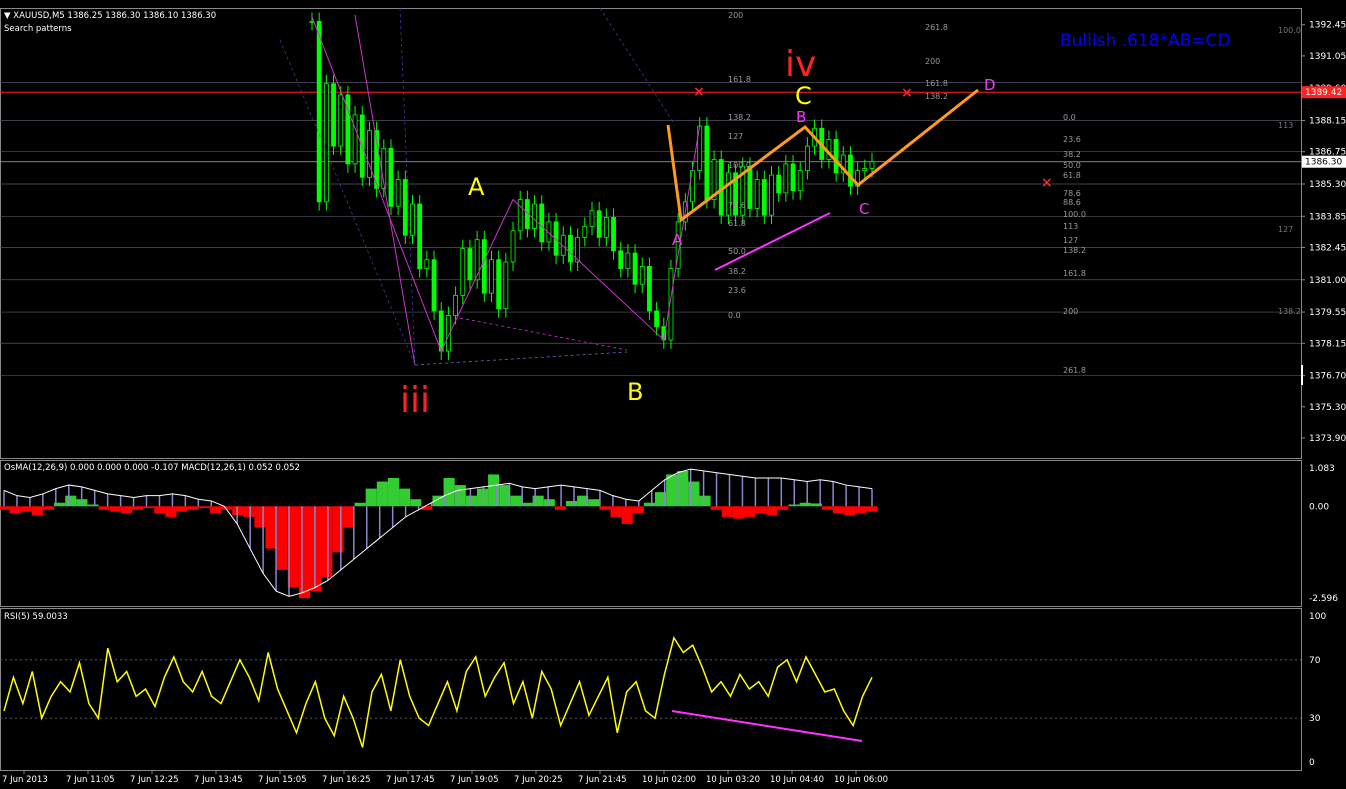 The height and width of the screenshot is (789, 1346). What do you see at coordinates (1327, 248) in the screenshot?
I see `price-y-tick-label: 1382.45` at bounding box center [1327, 248].